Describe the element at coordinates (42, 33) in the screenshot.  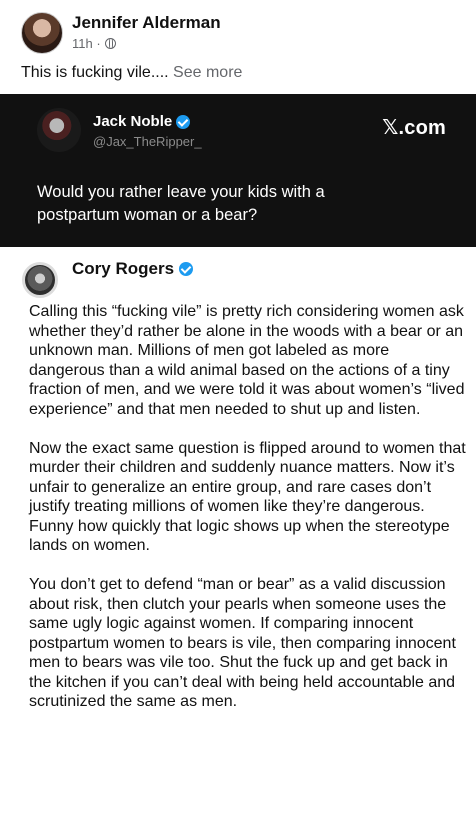
I see `author-avatar` at that location.